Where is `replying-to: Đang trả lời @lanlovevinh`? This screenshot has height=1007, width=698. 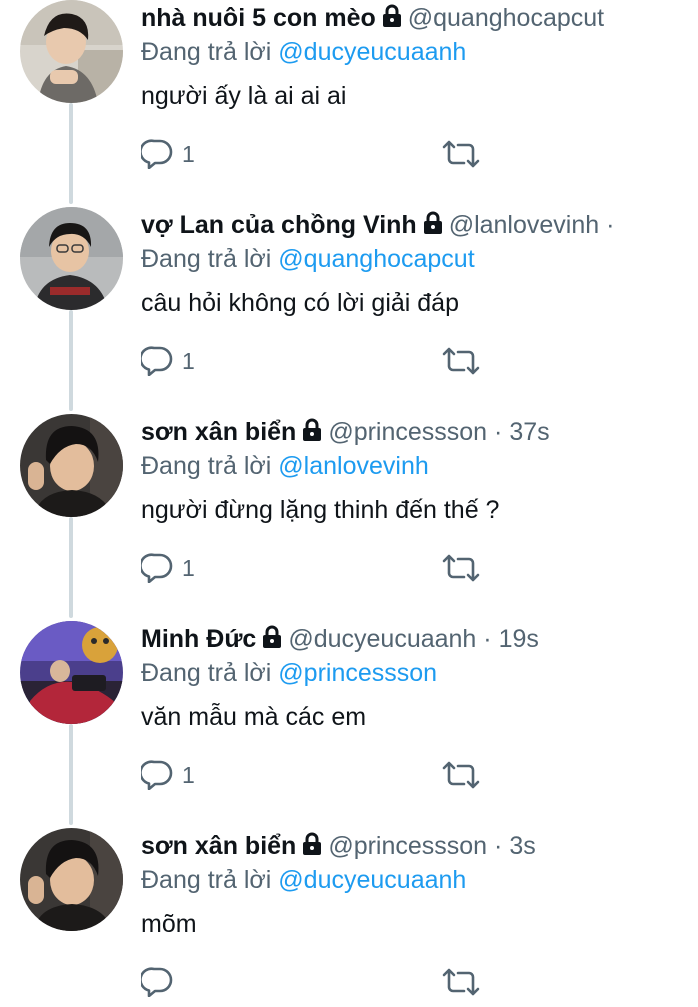
replying-to: Đang trả lời @lanlovevinh is located at coordinates (419, 466).